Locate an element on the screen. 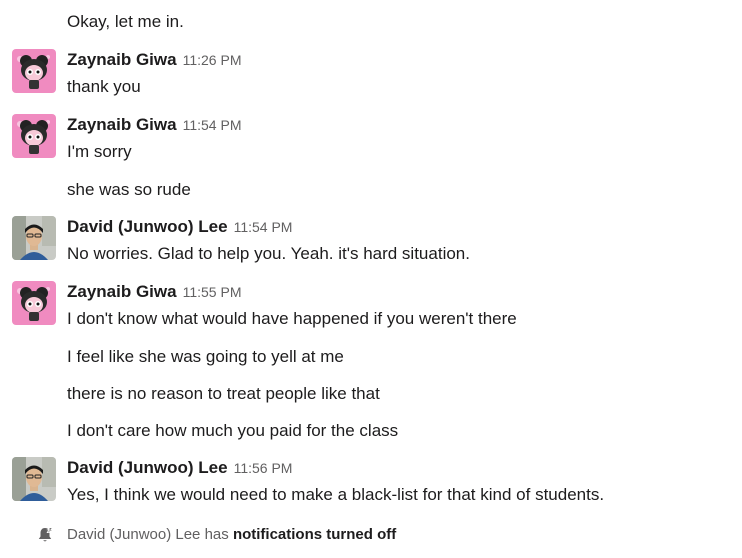  message-header: David (Junwoo) Lee 11:56 PM is located at coordinates (179, 468).